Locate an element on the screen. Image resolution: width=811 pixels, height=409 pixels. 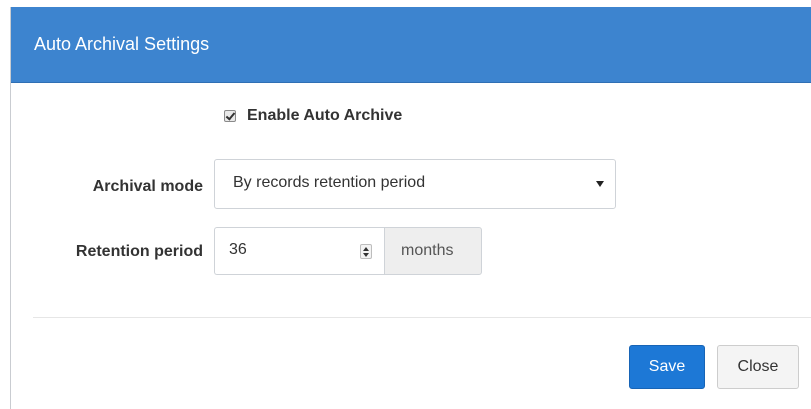
archival-mode-selected-value: By records retention period is located at coordinates (329, 182).